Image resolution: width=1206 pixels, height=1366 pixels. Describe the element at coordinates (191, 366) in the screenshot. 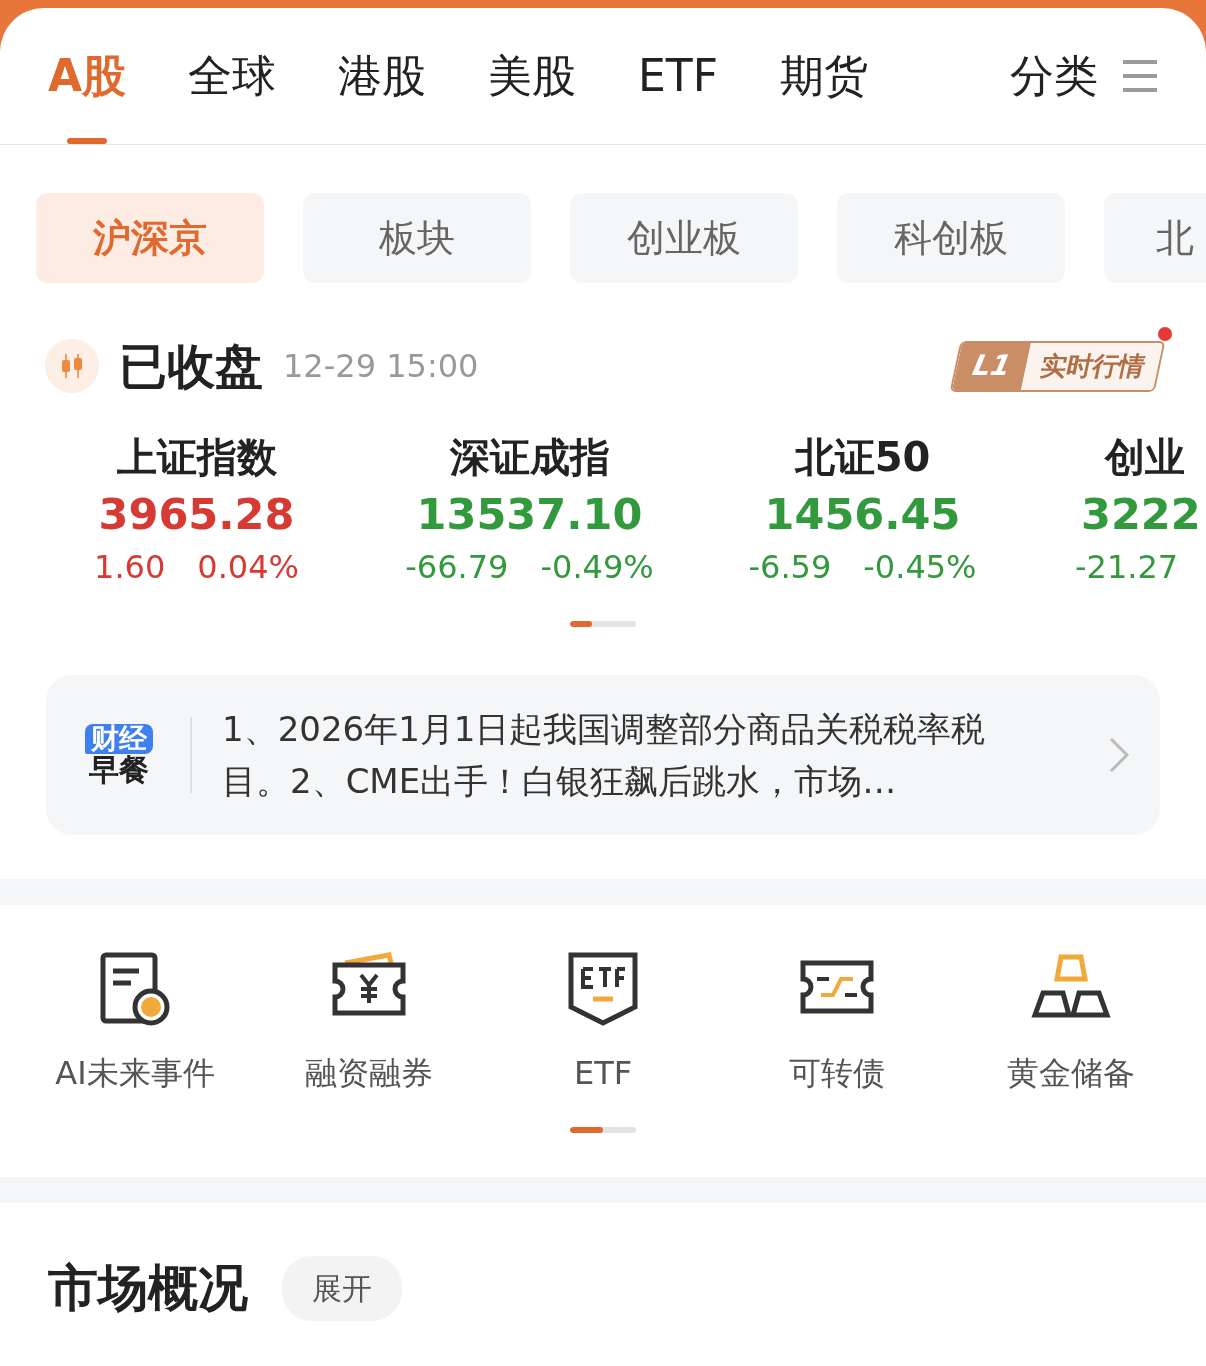

I see `market-status: 已收盘` at that location.